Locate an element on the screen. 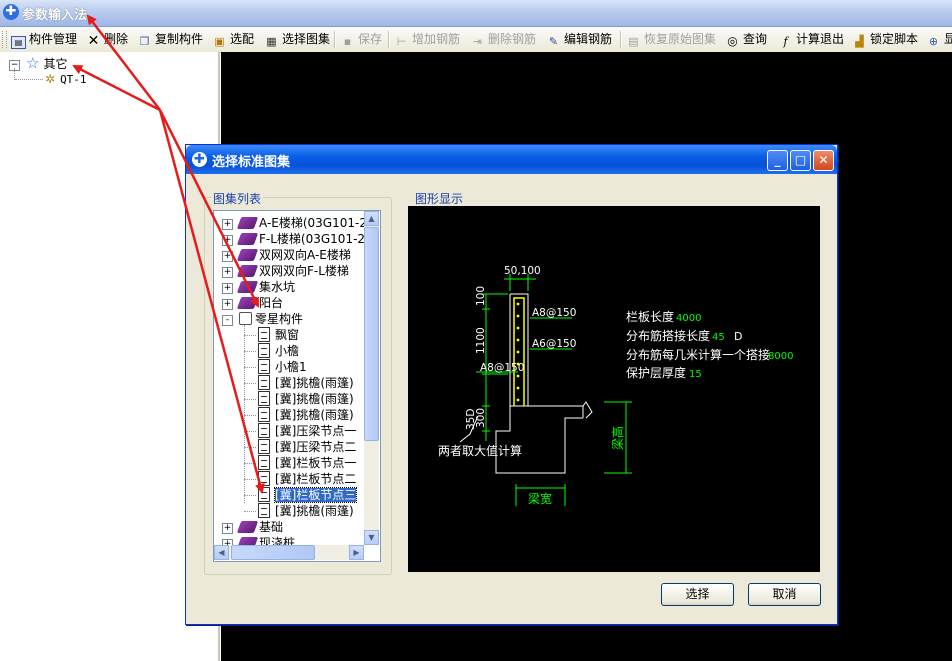 The image size is (952, 661). rebar-dots is located at coordinates (518, 352).